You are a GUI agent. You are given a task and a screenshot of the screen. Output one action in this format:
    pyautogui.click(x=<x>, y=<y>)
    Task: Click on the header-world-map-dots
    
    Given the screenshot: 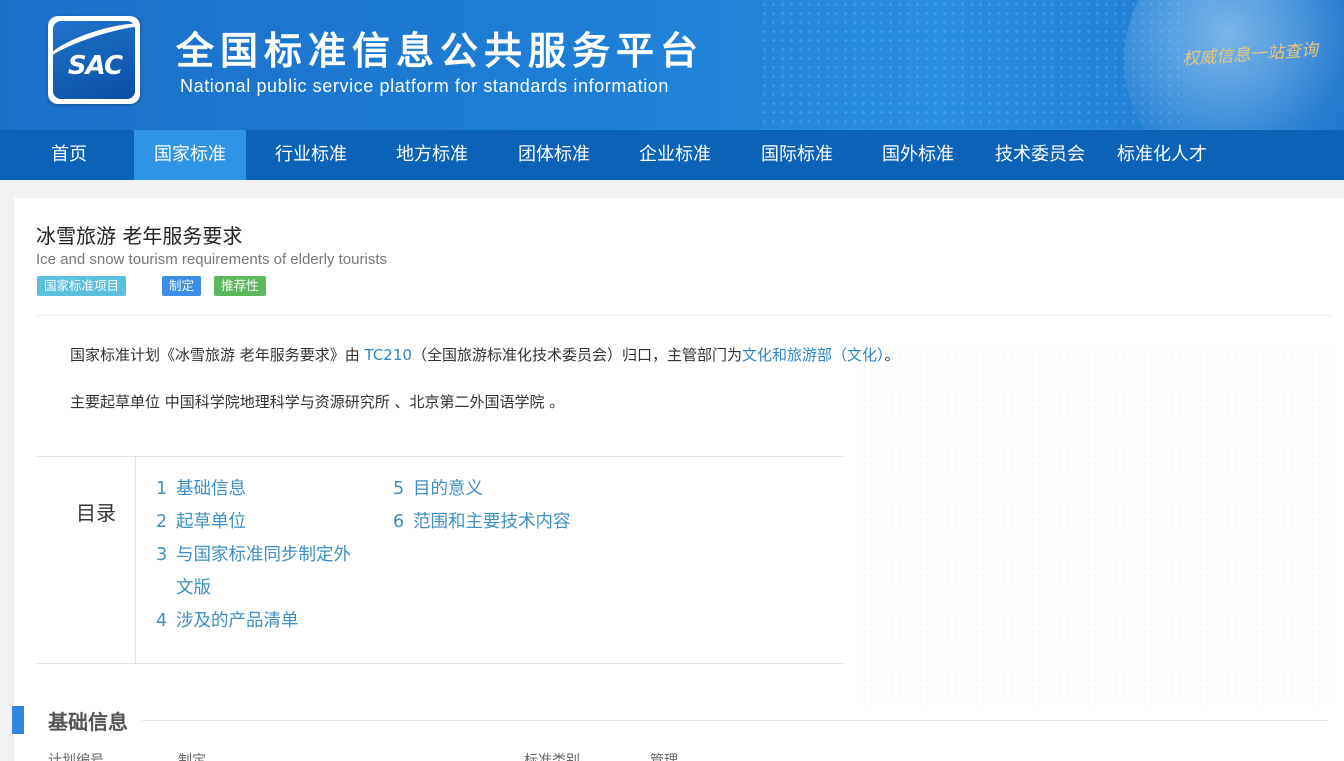 What is the action you would take?
    pyautogui.click(x=970, y=65)
    